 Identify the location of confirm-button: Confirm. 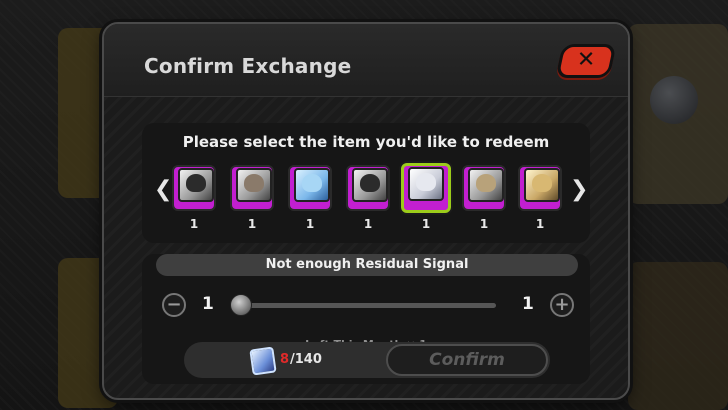
(467, 360).